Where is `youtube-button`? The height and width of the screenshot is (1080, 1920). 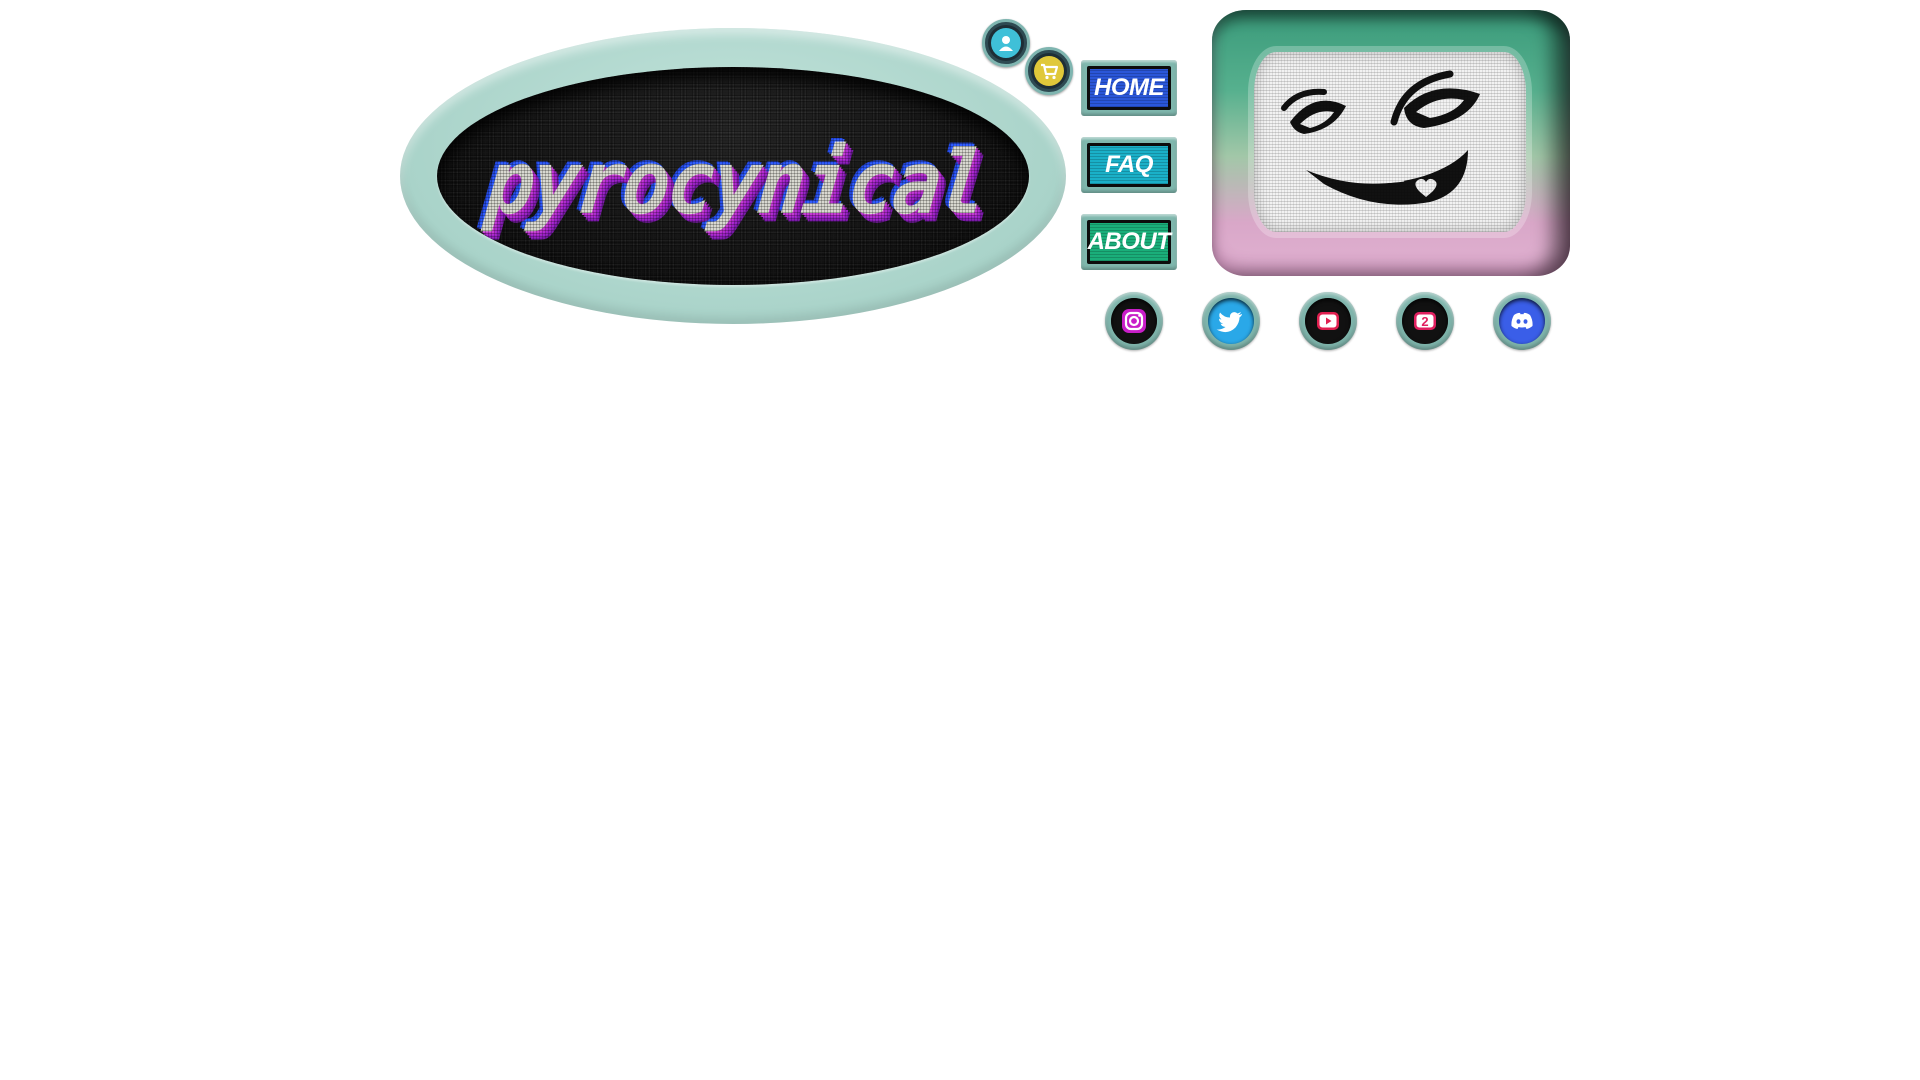
youtube-button is located at coordinates (1328, 321).